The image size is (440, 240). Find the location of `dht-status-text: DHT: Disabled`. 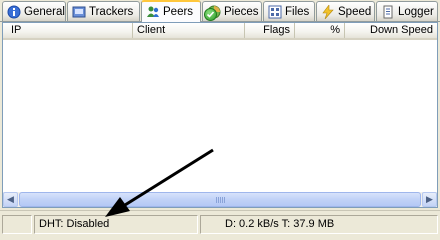

dht-status-text: DHT: Disabled is located at coordinates (74, 224).